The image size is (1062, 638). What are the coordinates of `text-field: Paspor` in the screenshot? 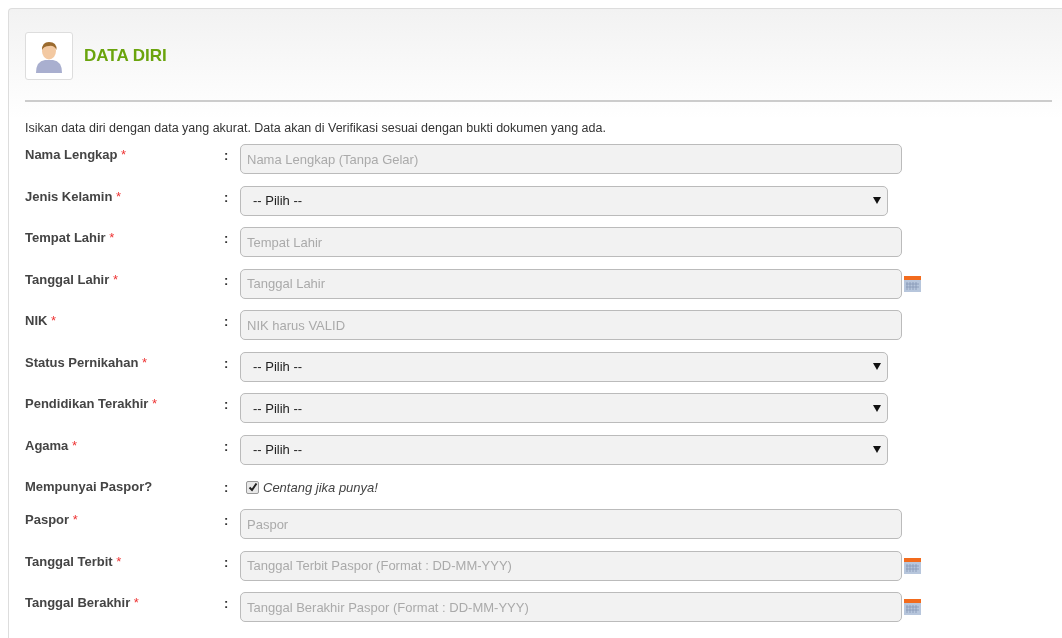 It's located at (571, 524).